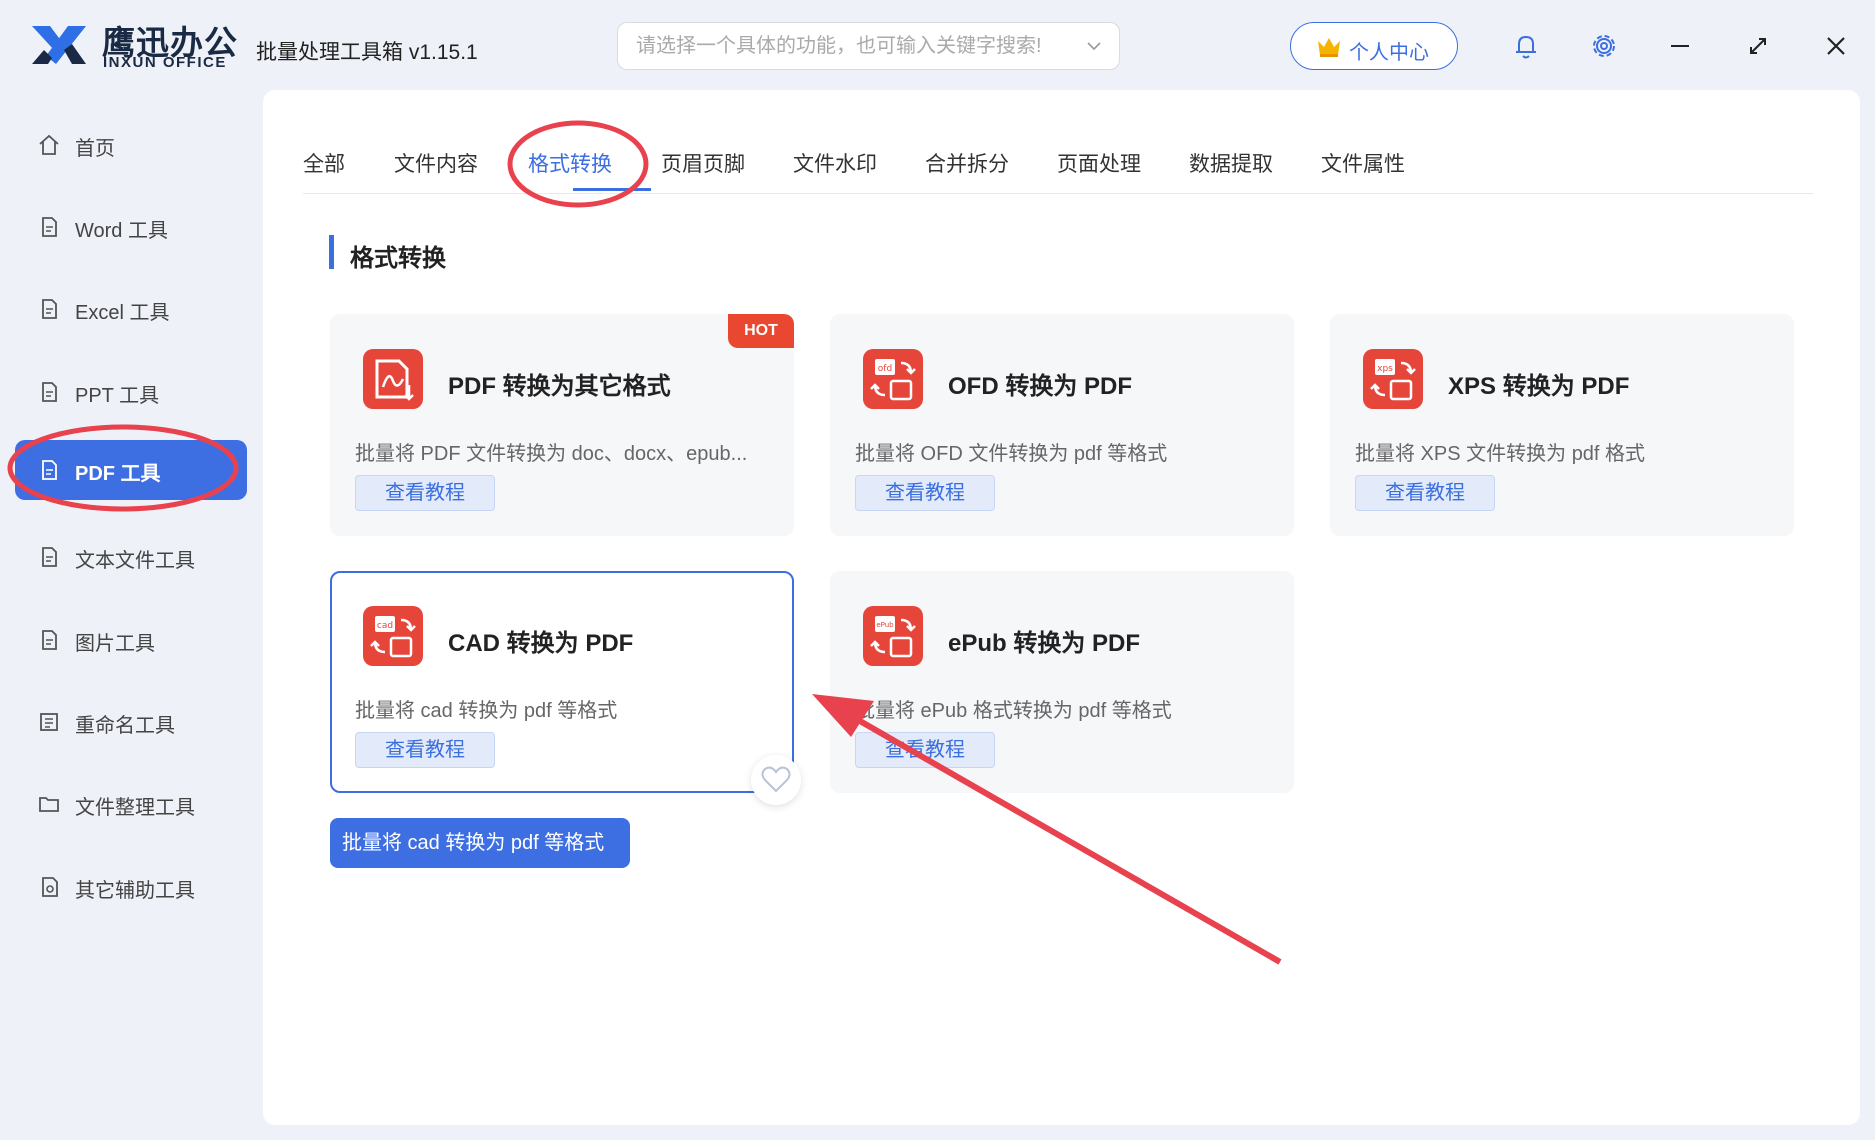 Image resolution: width=1875 pixels, height=1140 pixels. I want to click on sidebar-item-file-organize: 文件整理工具, so click(131, 804).